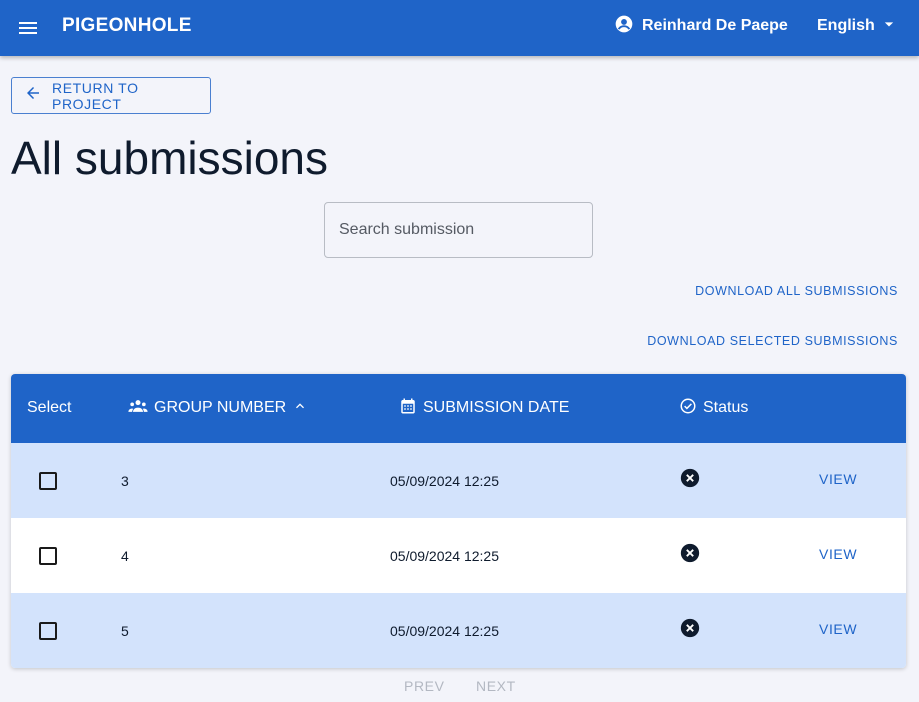  Describe the element at coordinates (889, 26) in the screenshot. I see `dropdown-arrow-icon` at that location.